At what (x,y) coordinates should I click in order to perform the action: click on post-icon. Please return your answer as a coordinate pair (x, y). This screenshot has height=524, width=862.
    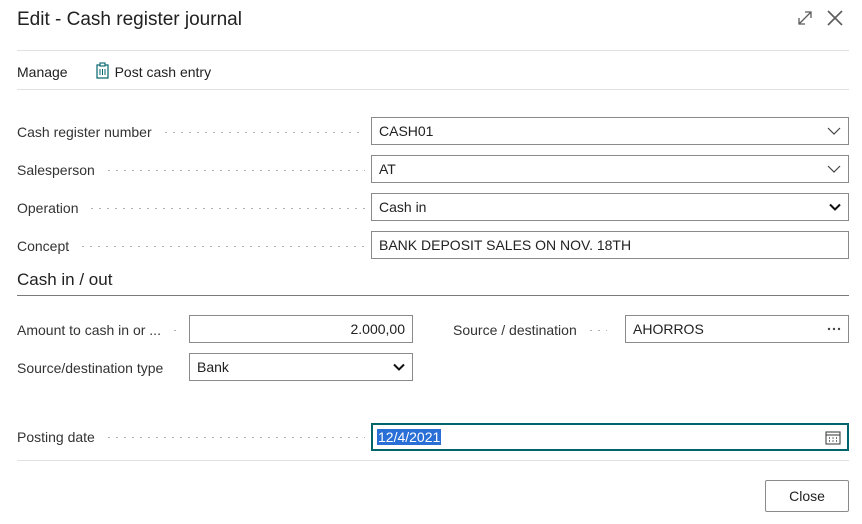
    Looking at the image, I should click on (102, 72).